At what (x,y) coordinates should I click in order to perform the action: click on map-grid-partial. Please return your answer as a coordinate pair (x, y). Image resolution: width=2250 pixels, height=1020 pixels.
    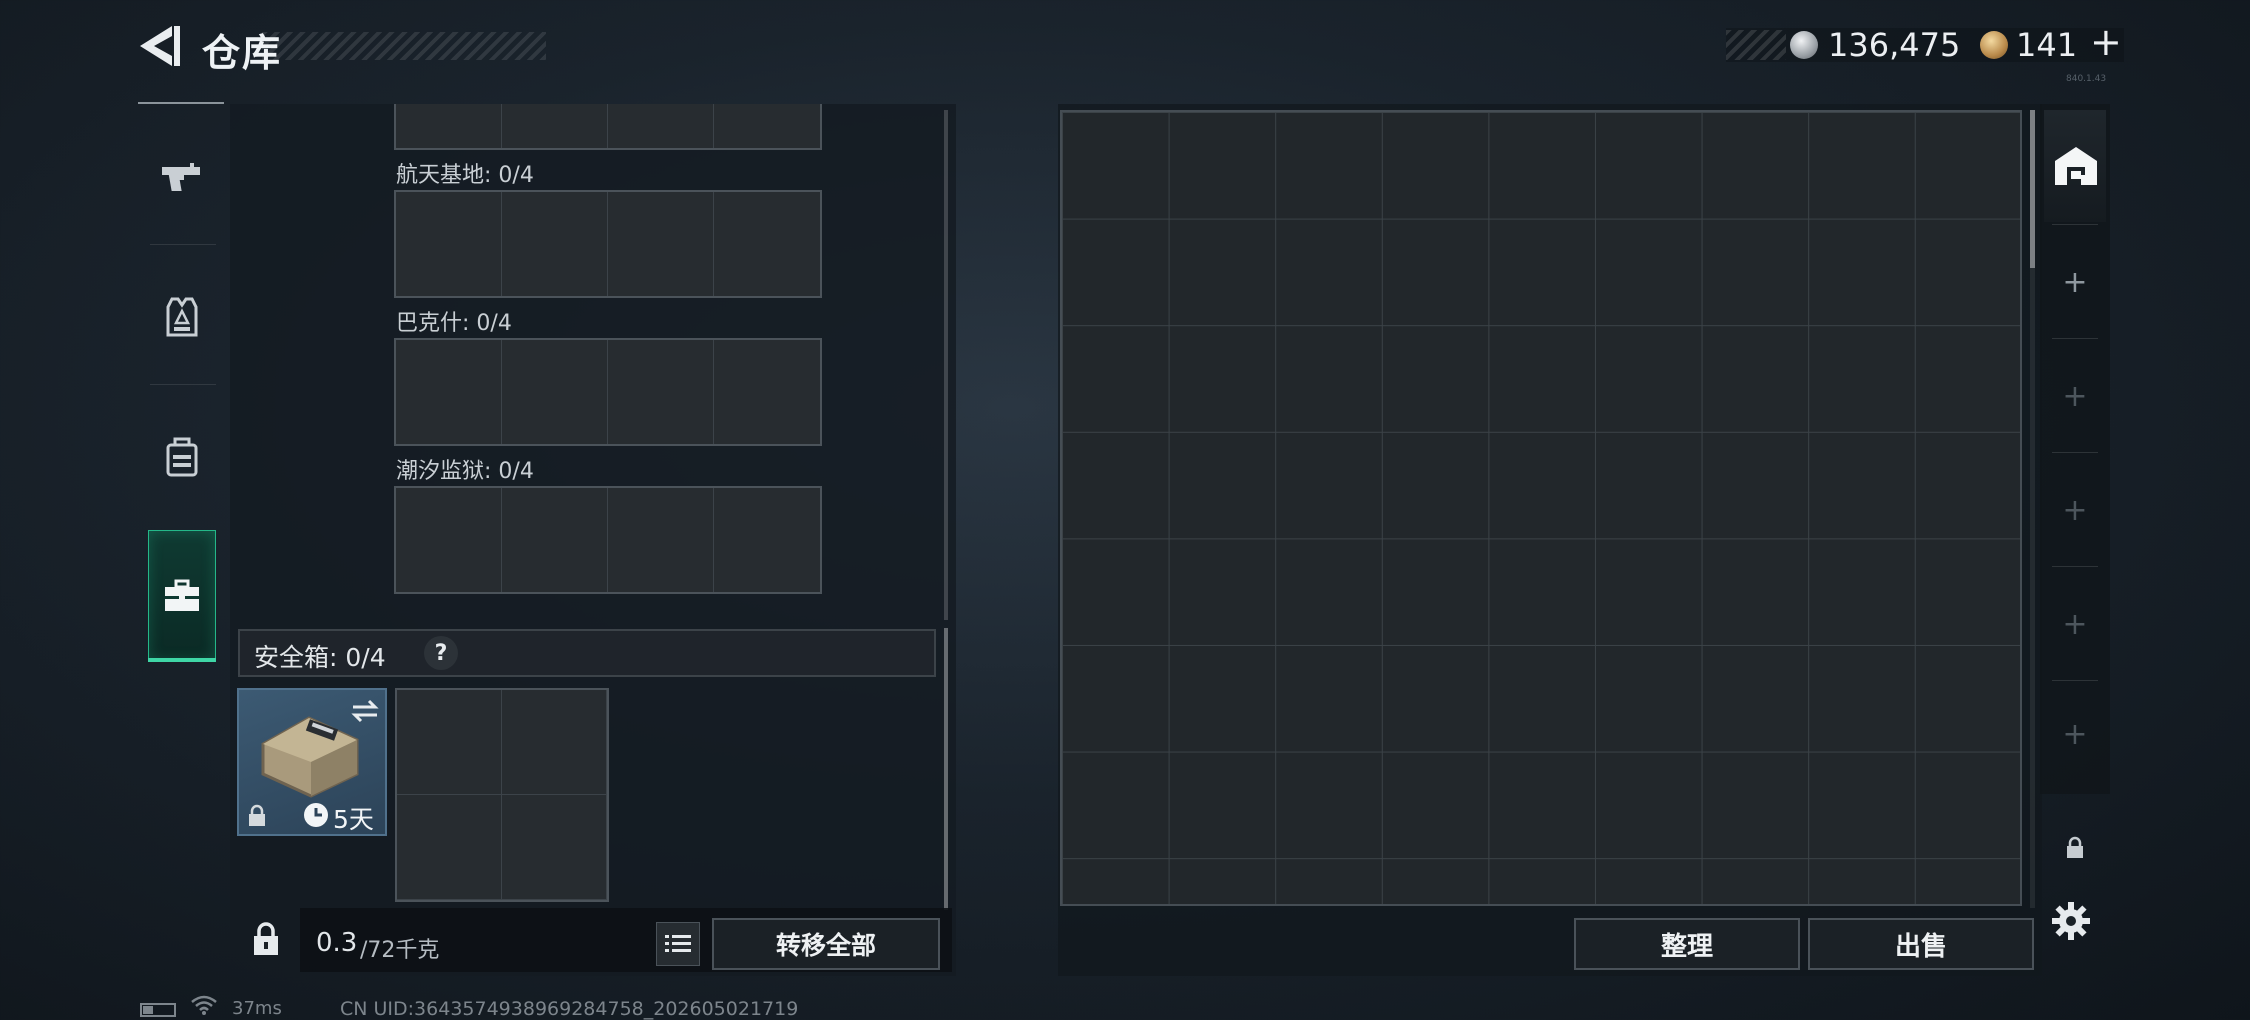
    Looking at the image, I should click on (608, 127).